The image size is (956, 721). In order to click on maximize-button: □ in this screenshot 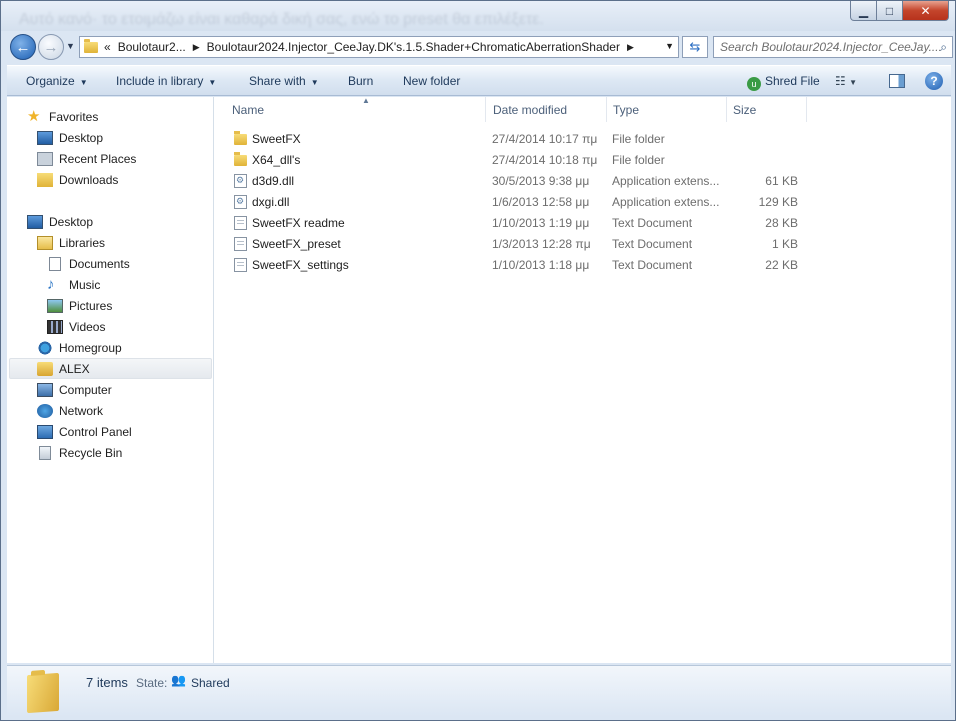, I will do `click(890, 11)`.